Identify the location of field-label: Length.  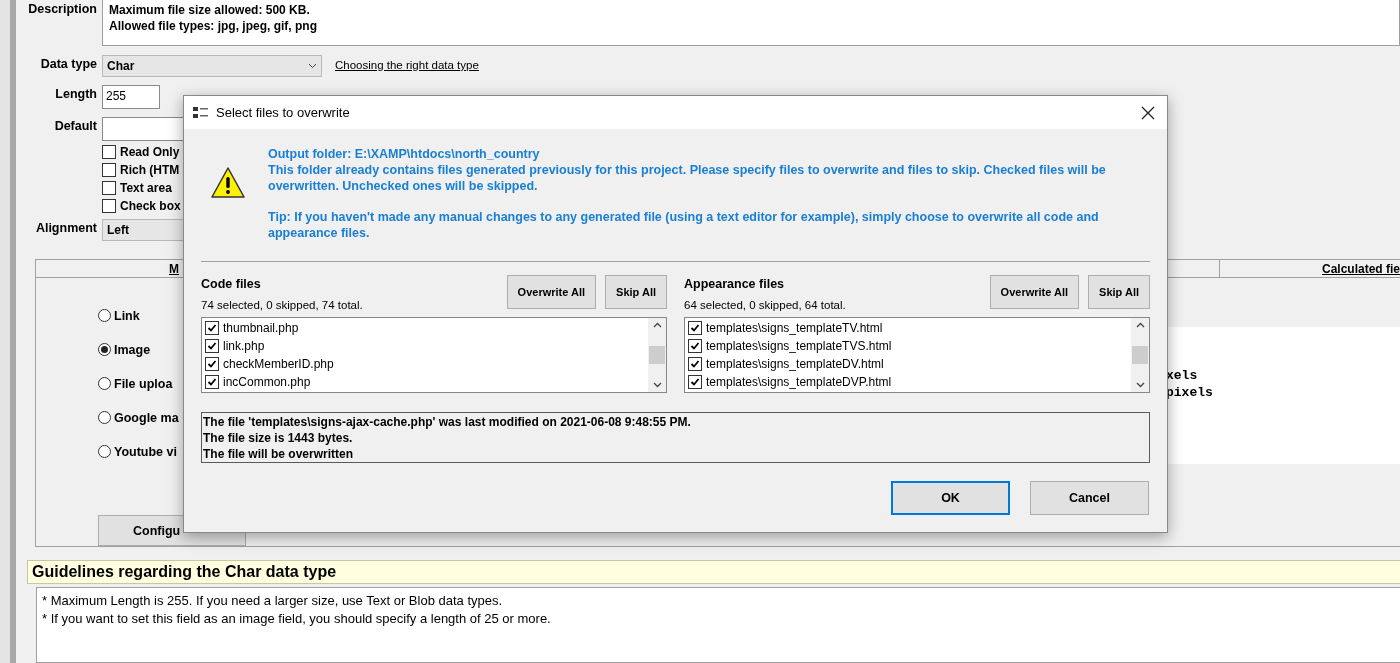
(75, 93).